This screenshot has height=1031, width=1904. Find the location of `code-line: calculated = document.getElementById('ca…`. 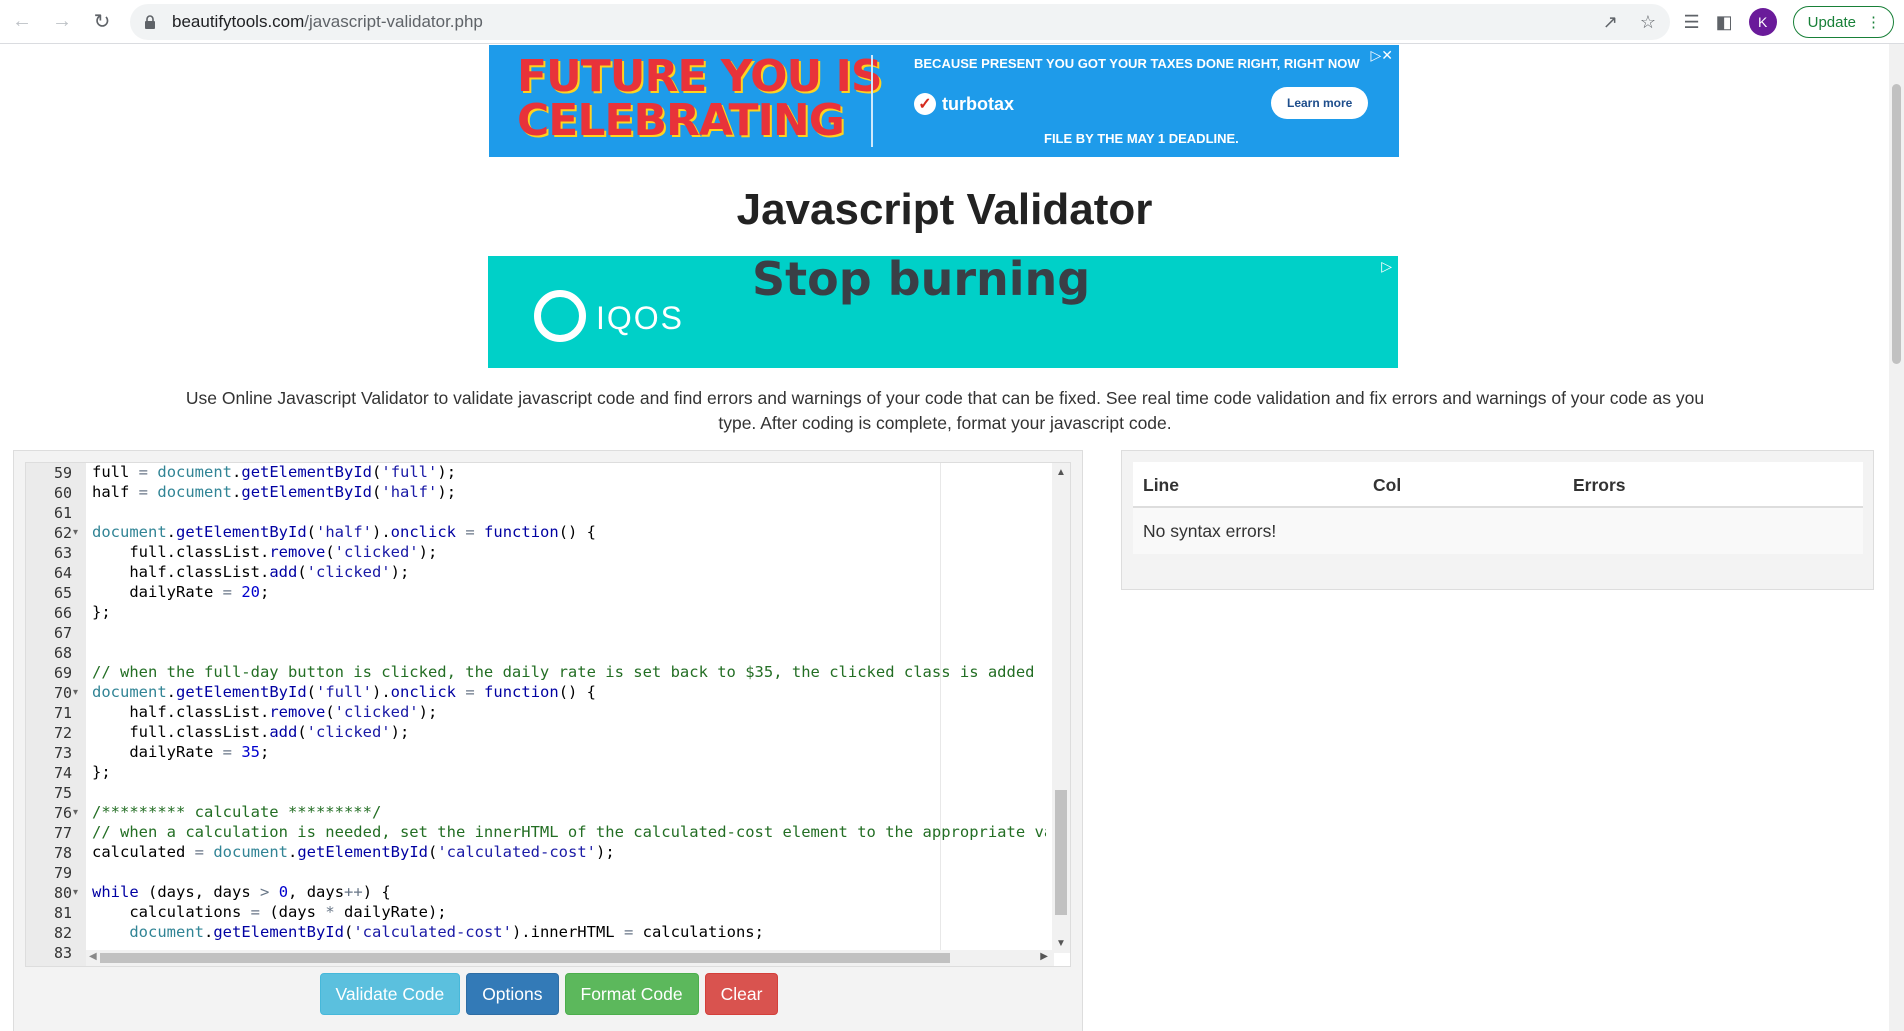

code-line: calculated = document.getElementById('ca… is located at coordinates (353, 852).